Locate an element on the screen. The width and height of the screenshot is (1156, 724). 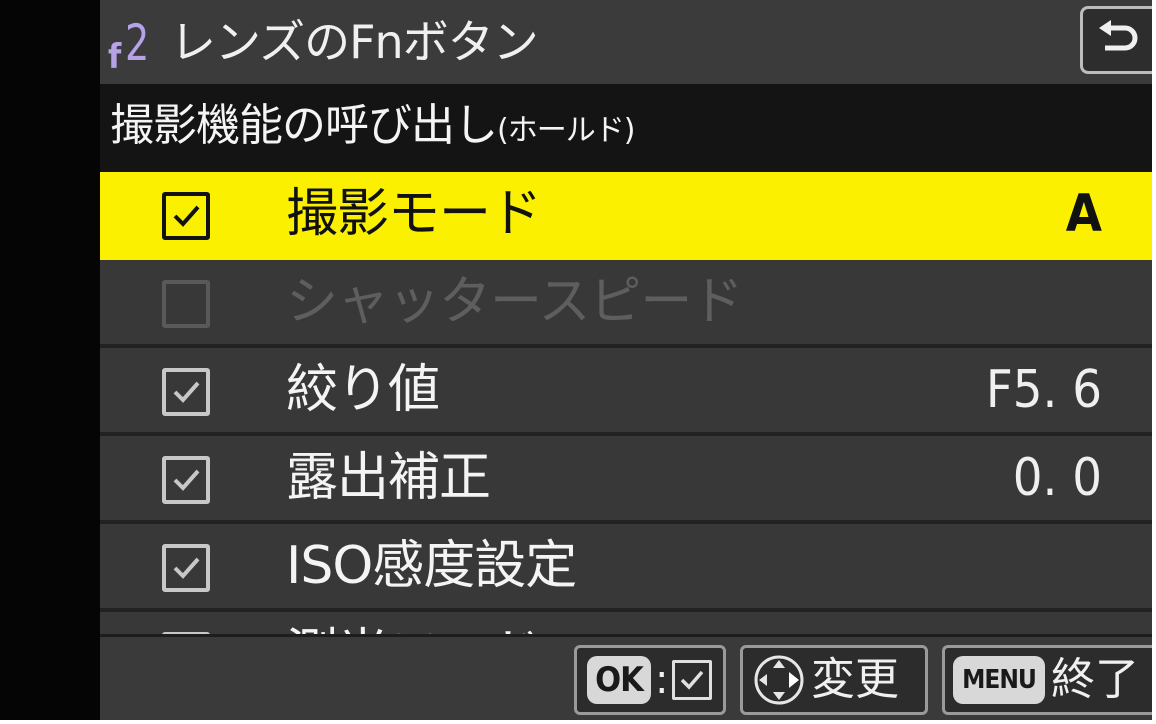
menu-code: f 2 is located at coordinates (131, 44).